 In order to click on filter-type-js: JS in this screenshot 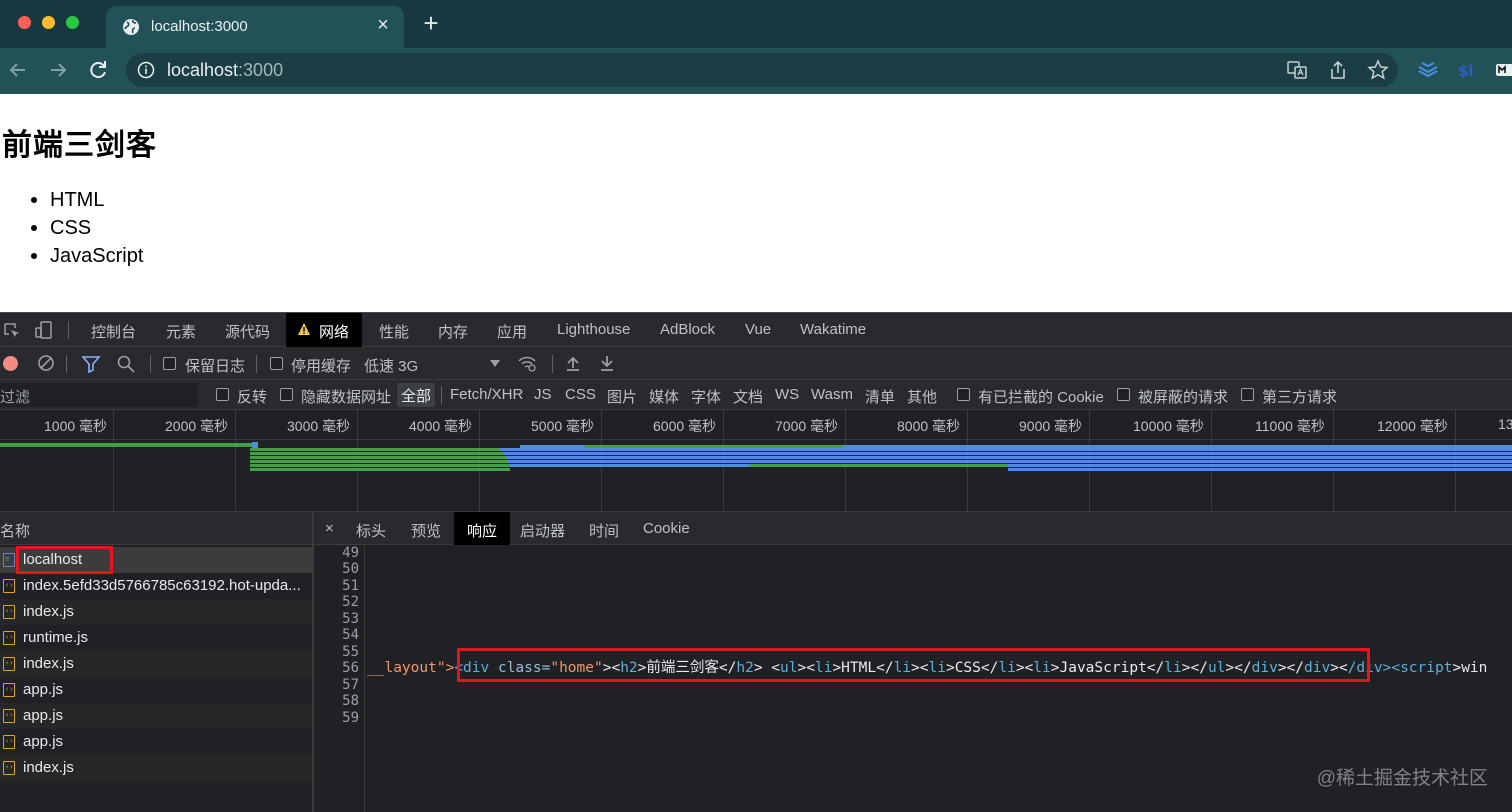, I will do `click(543, 394)`.